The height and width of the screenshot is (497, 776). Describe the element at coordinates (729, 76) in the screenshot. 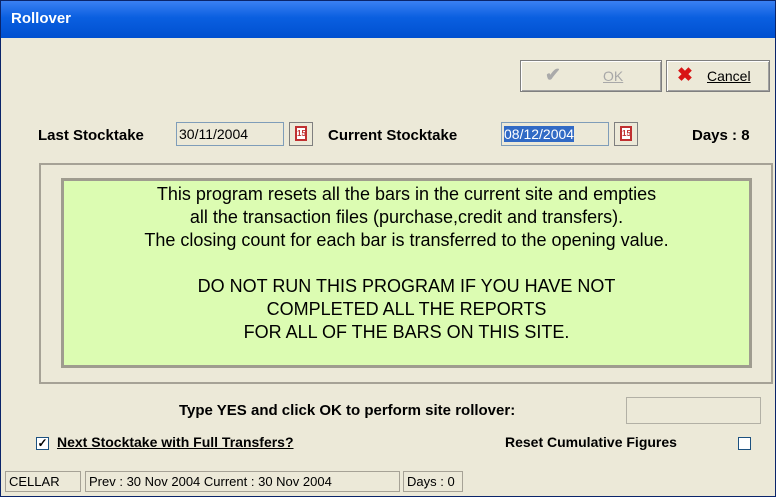

I see `cancel-button-label: Cancel` at that location.